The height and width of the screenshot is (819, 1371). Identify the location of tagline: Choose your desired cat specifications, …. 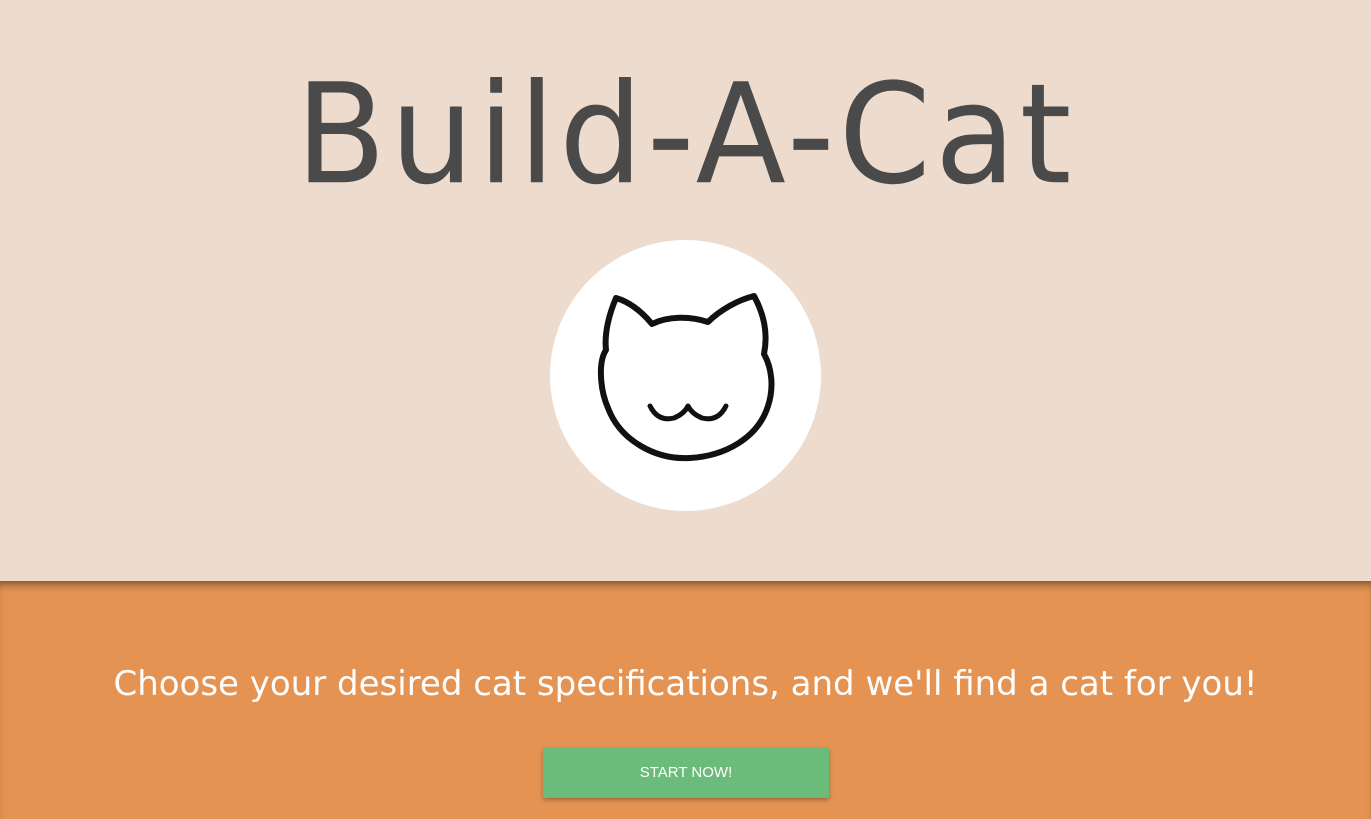
(685, 684).